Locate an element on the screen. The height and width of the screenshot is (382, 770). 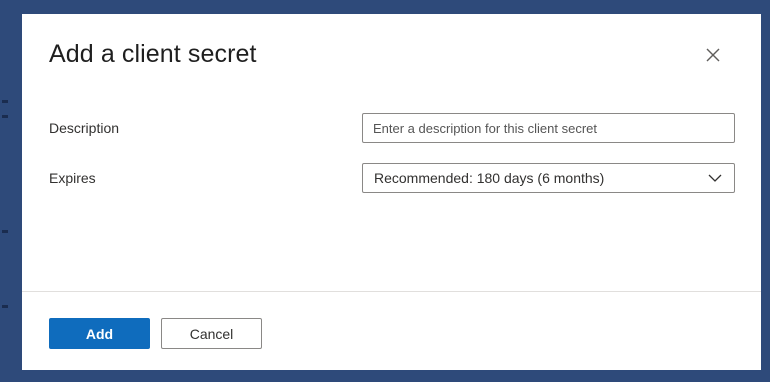
description-label: Description is located at coordinates (84, 128).